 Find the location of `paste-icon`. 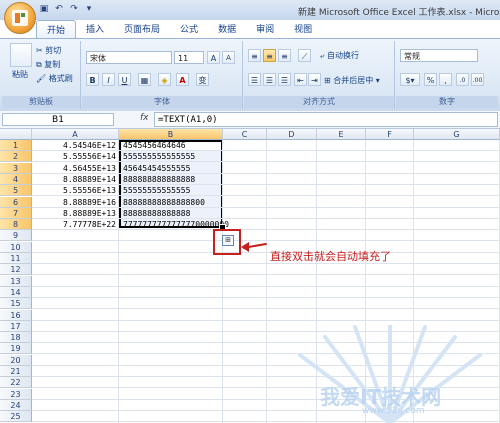

paste-icon is located at coordinates (21, 55).